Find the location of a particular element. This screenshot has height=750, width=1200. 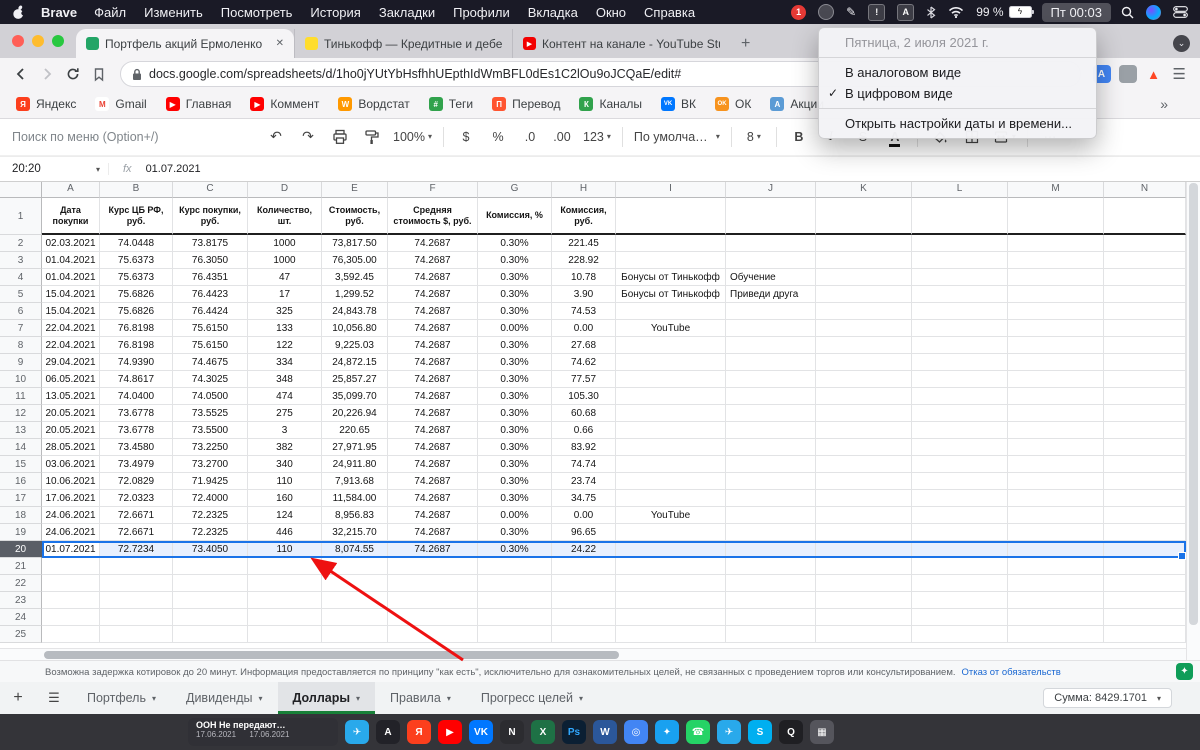

sheet-tab: Портфель ▾ is located at coordinates (121, 698).